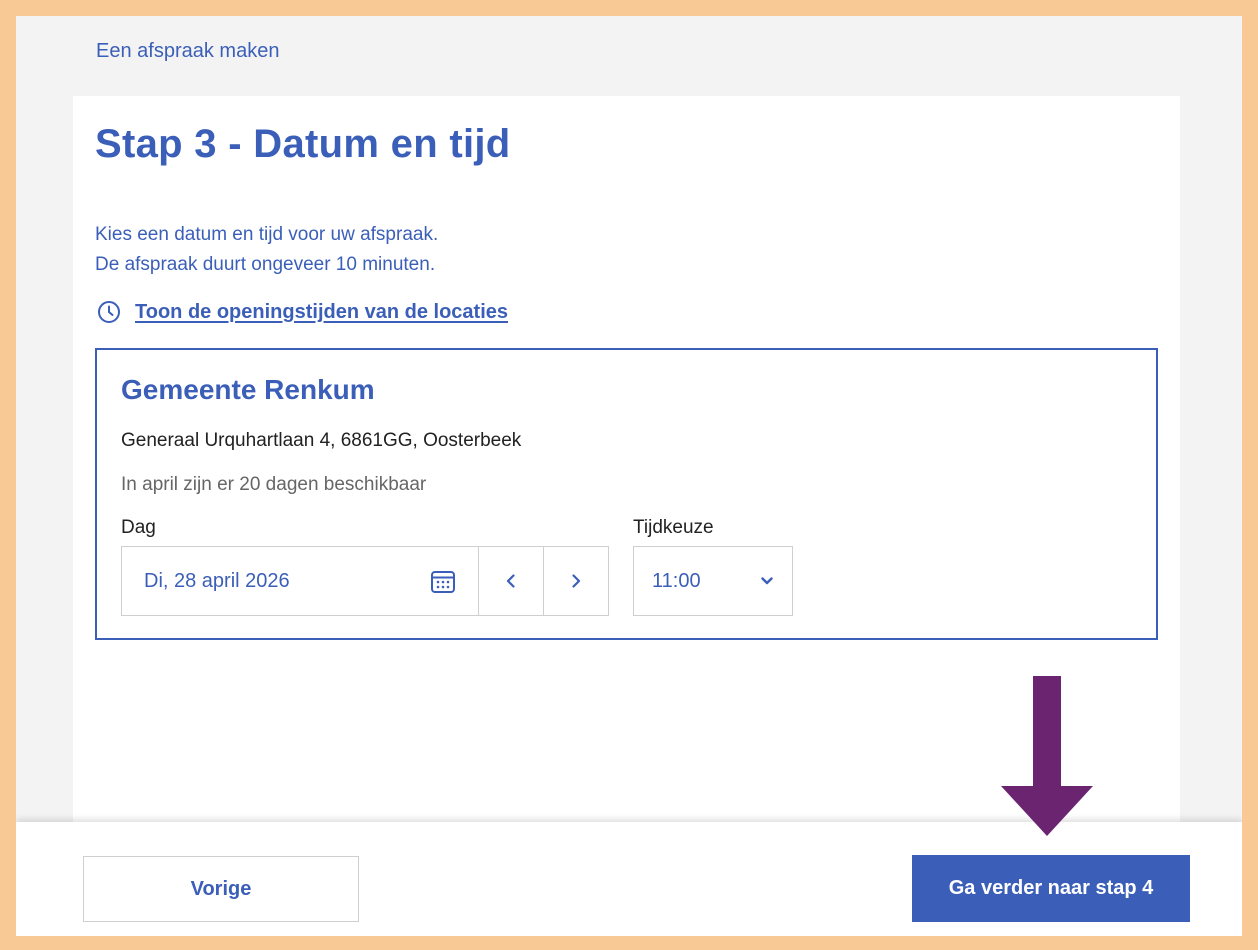  I want to click on location-name: Gemeente Renkum, so click(248, 389).